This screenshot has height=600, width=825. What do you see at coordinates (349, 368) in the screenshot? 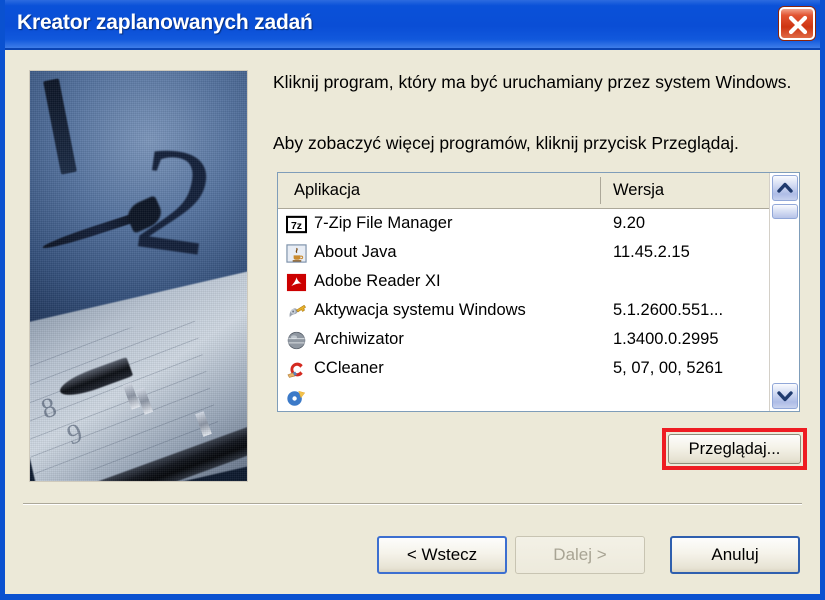
I see `application-name: CCleaner` at bounding box center [349, 368].